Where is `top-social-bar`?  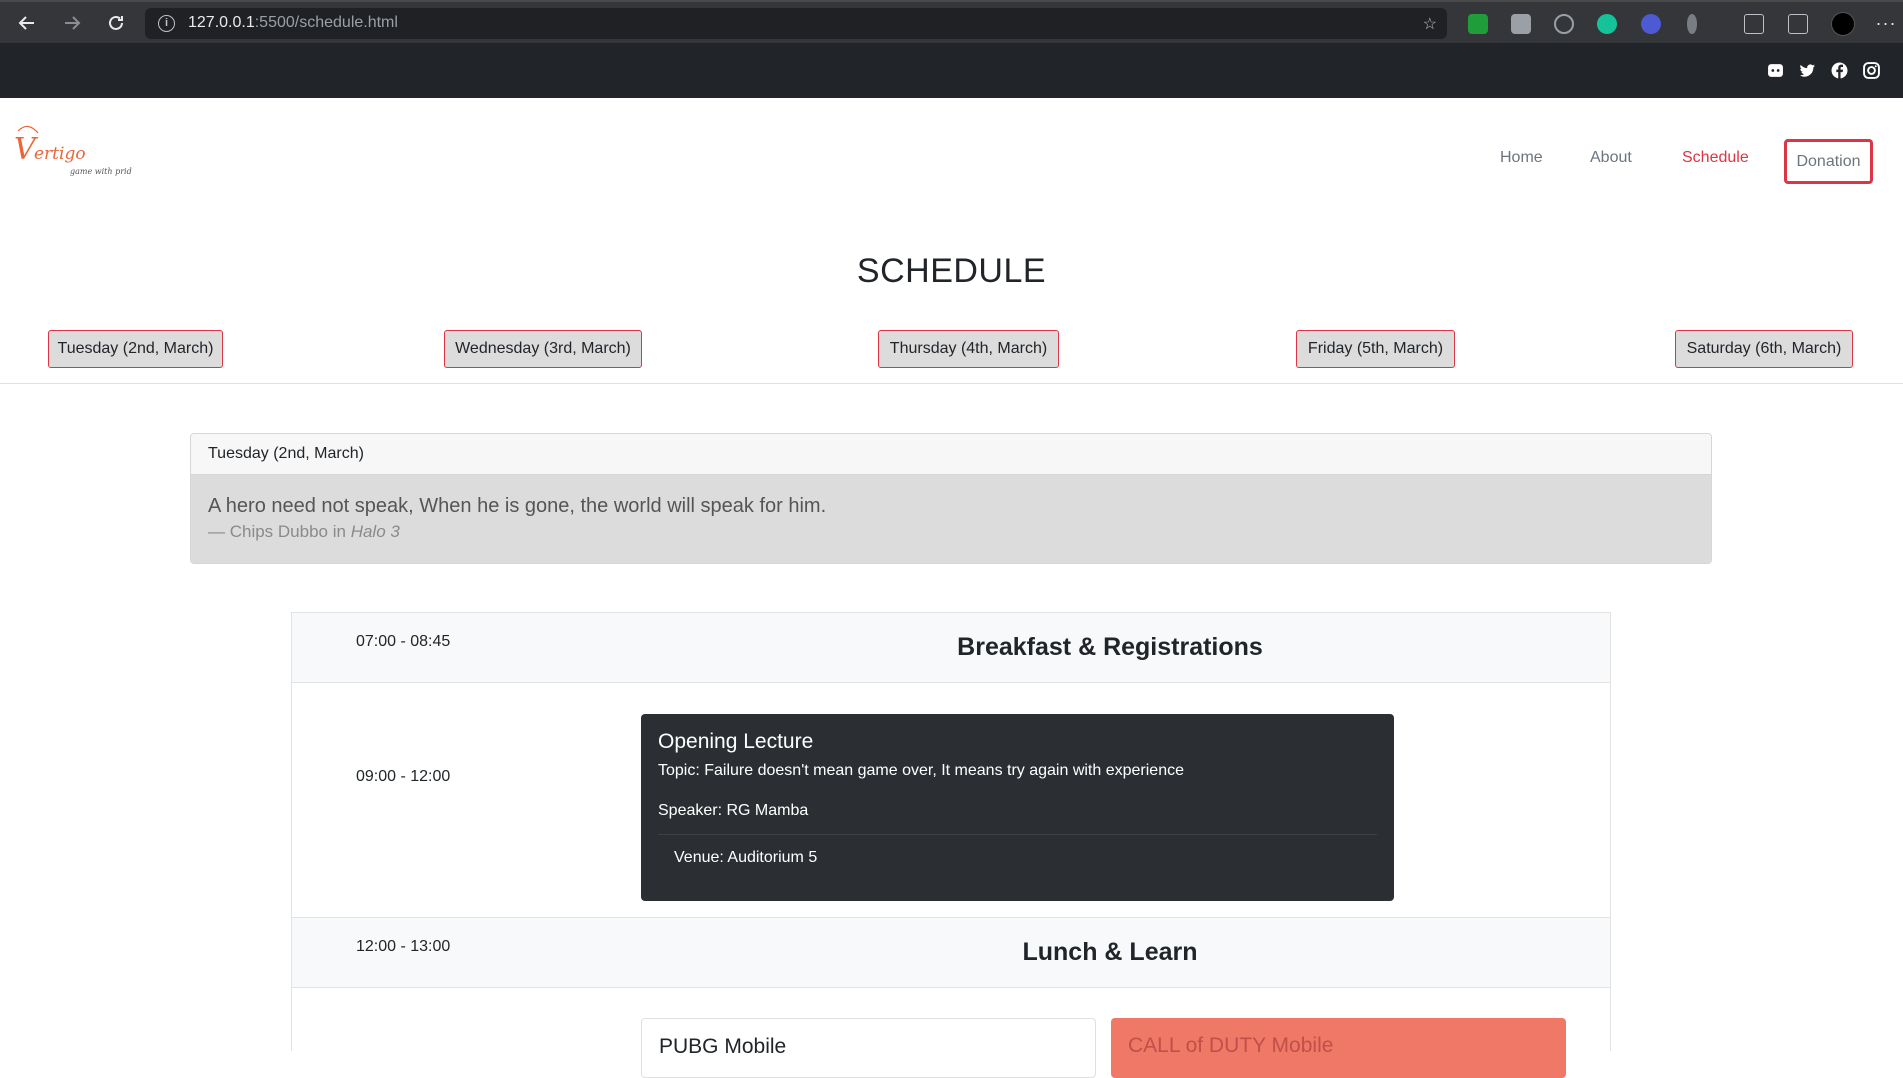 top-social-bar is located at coordinates (951, 70).